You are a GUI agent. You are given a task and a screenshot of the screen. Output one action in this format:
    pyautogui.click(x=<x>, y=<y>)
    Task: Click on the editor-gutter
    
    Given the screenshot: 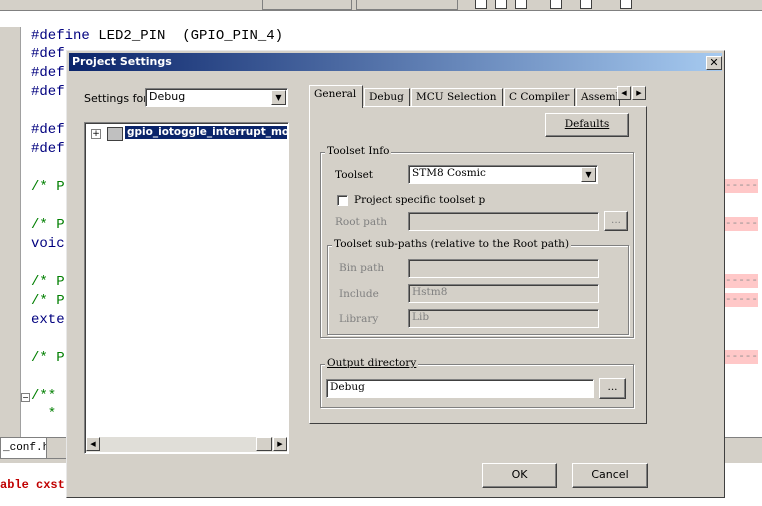 What is the action you would take?
    pyautogui.click(x=10, y=232)
    